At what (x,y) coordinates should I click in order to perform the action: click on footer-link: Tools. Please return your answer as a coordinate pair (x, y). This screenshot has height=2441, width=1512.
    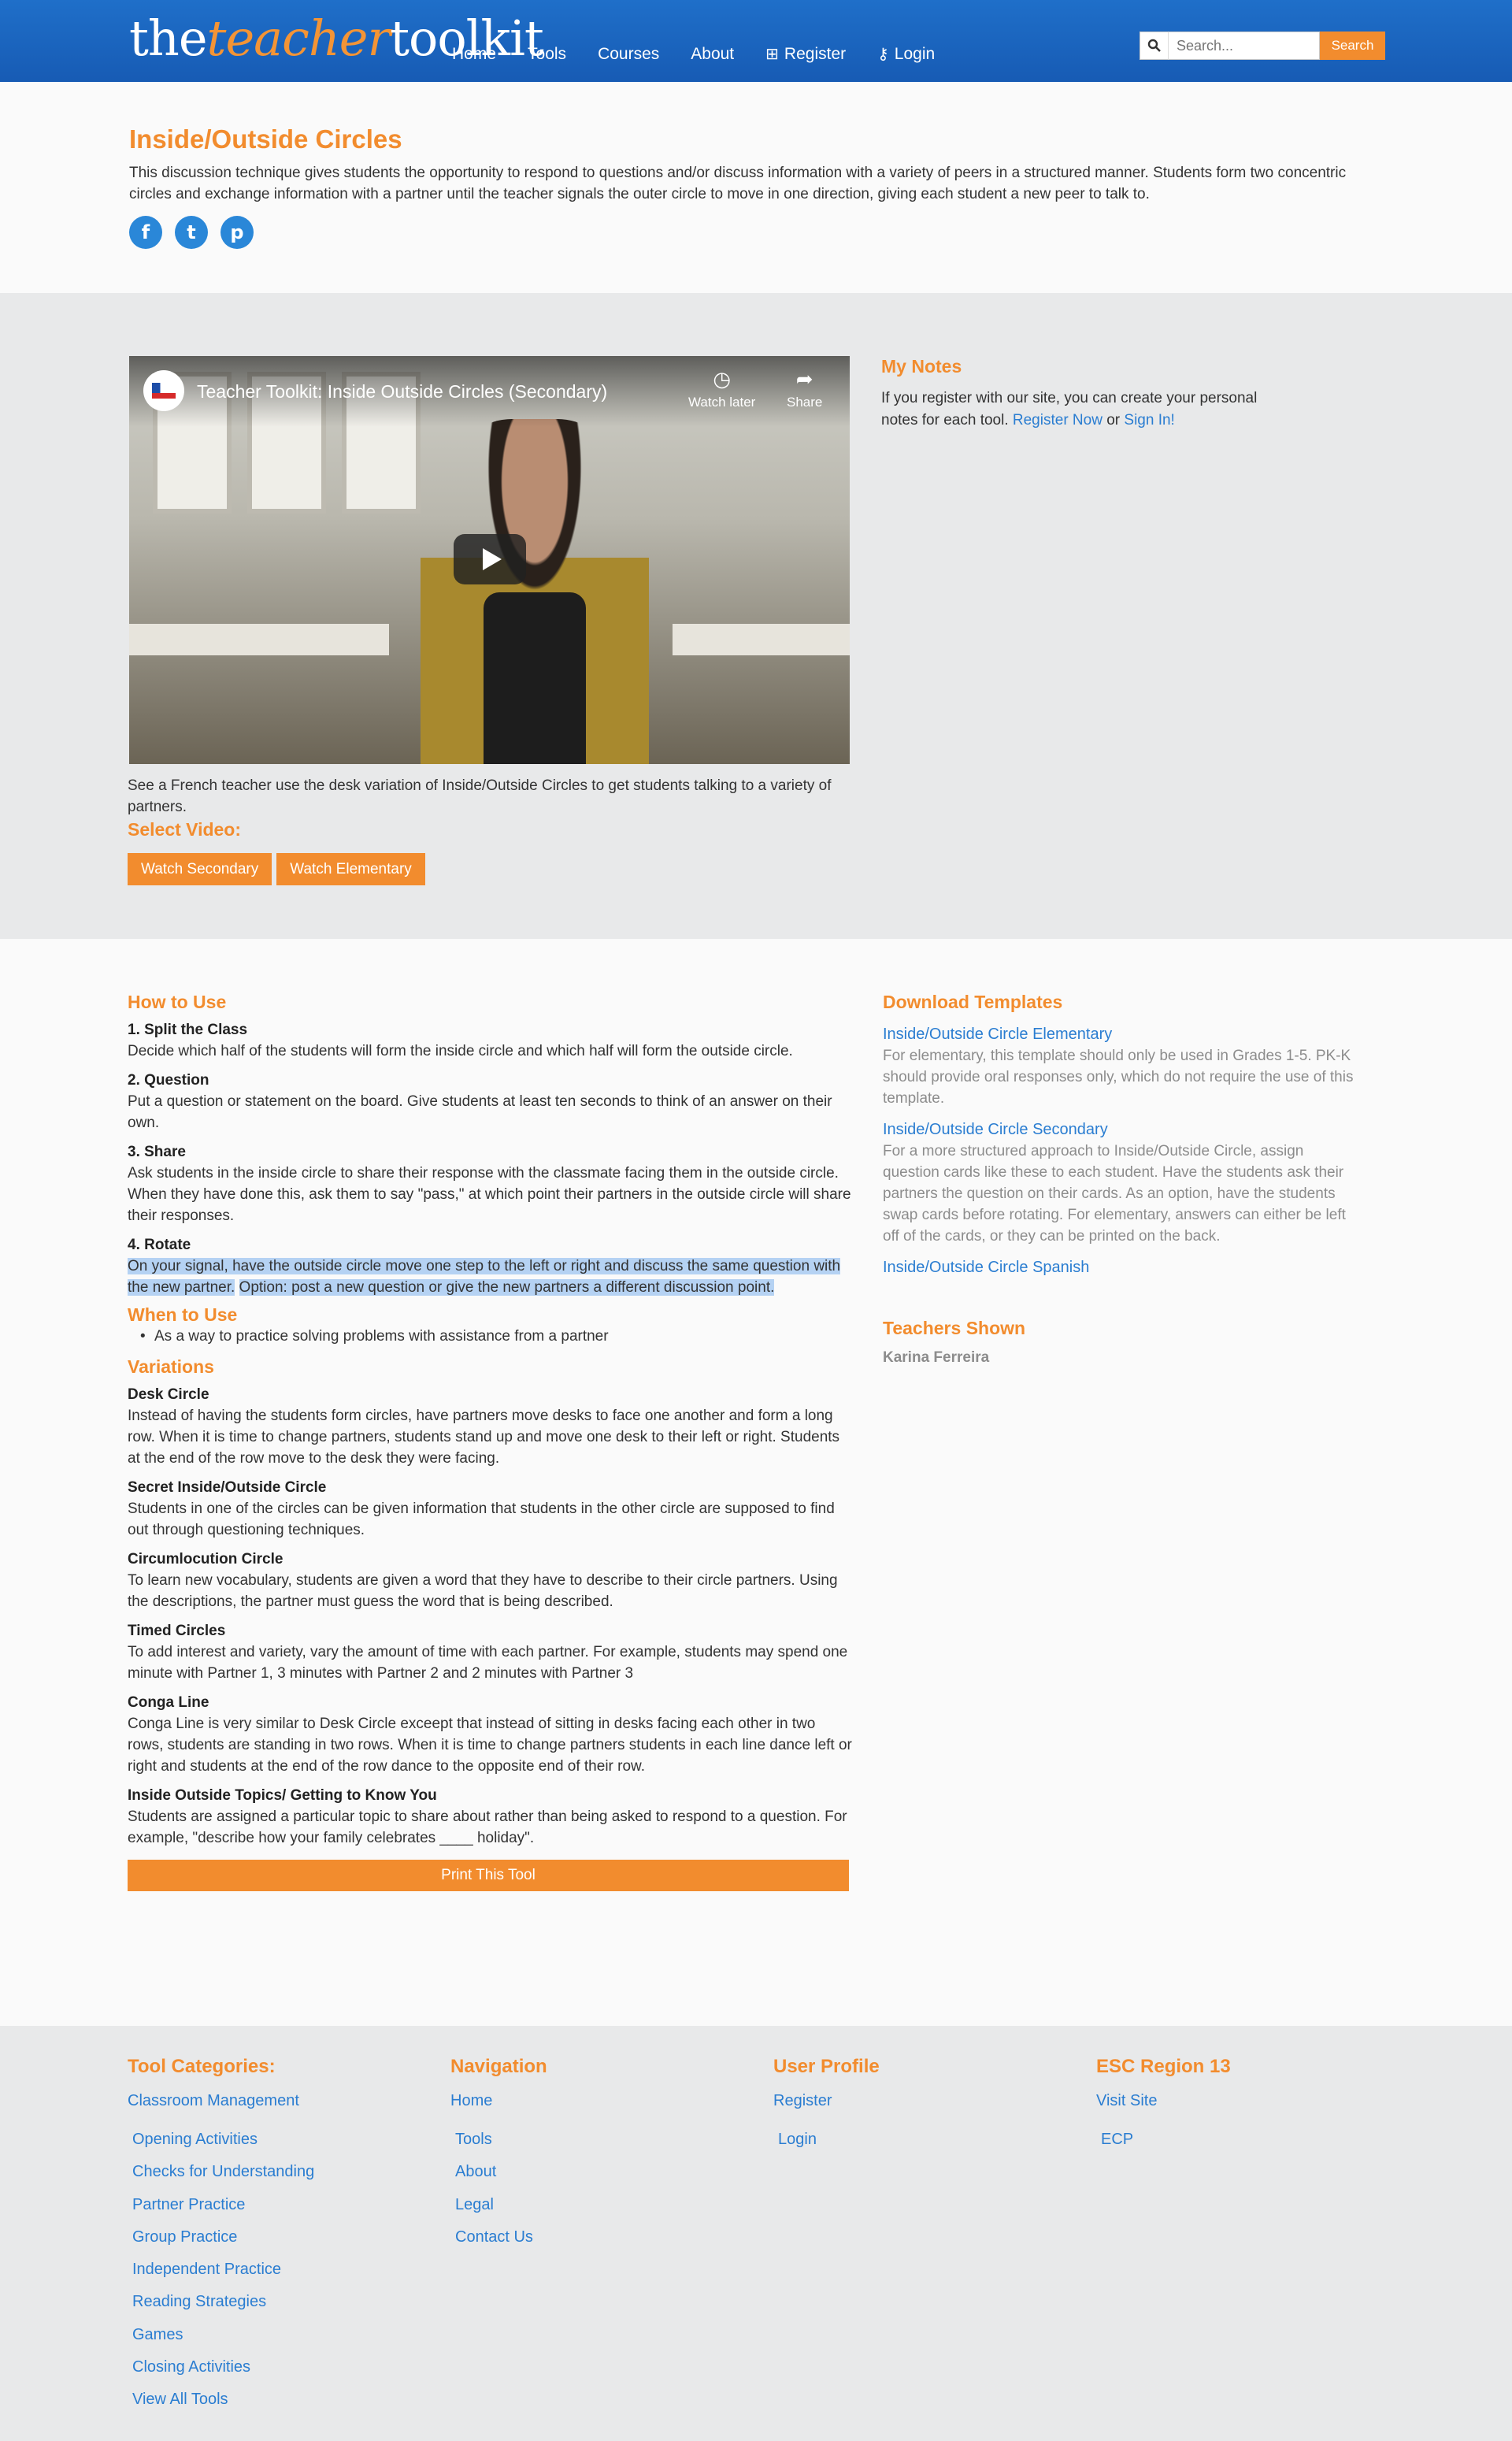
    Looking at the image, I should click on (498, 2140).